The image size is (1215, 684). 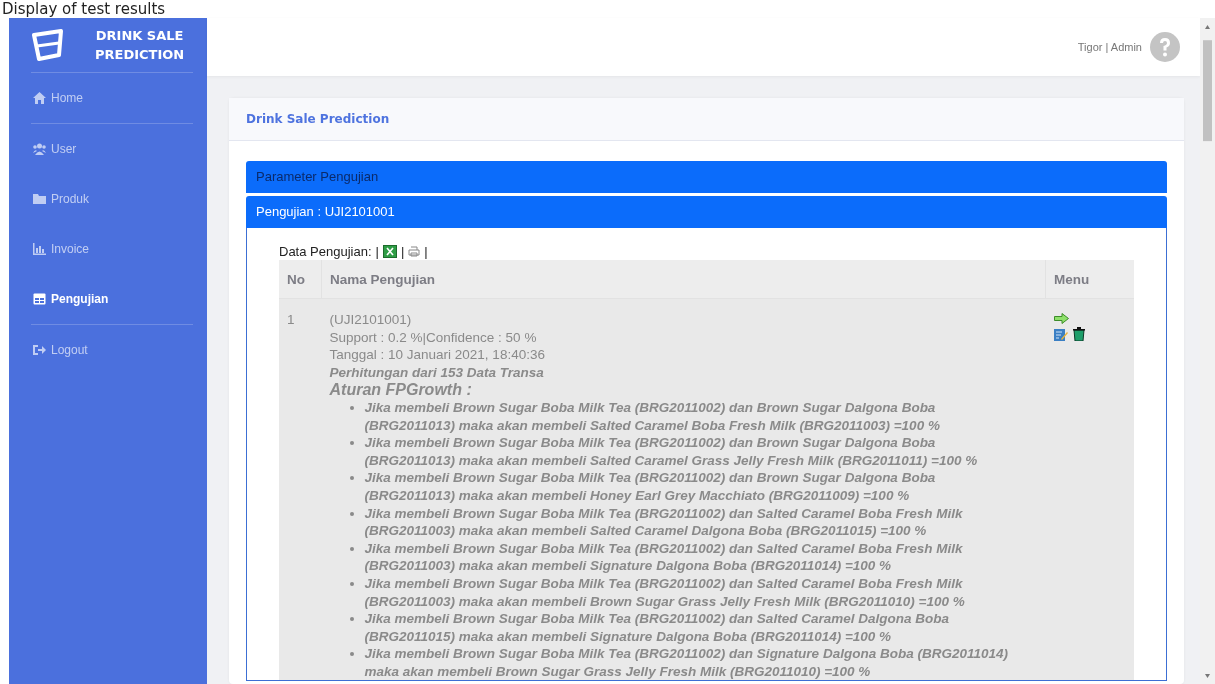 What do you see at coordinates (664, 557) in the screenshot?
I see `rule-text: Jika membeli Brown Sugar Boba Milk Tea (BRG2011002) dan Salted Caramel Boba Fresh Milk (BRG2011003) maka akan membeli Signature Dalgona Boba (BRG2011014) =100 %` at bounding box center [664, 557].